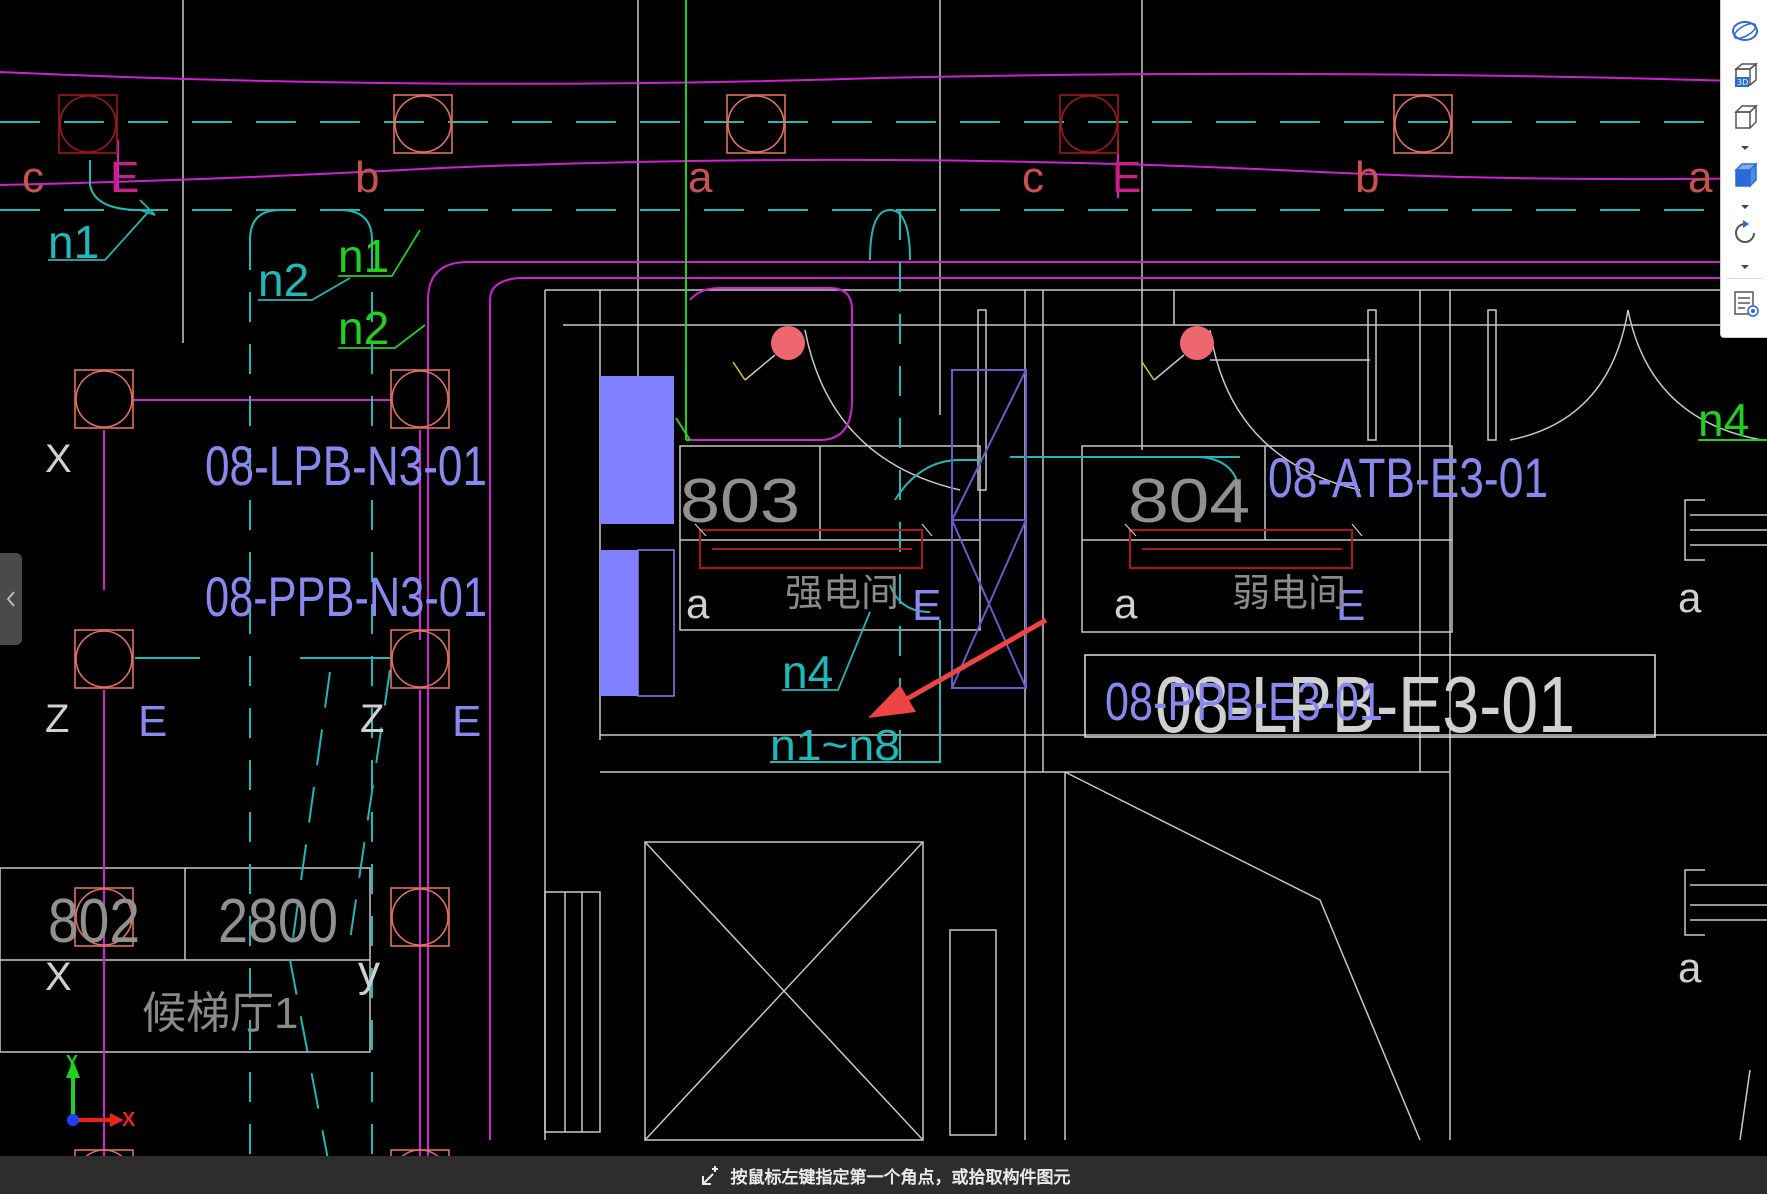 This screenshot has width=1767, height=1194. Describe the element at coordinates (1742, 82) in the screenshot. I see `svg-text: 3D` at that location.